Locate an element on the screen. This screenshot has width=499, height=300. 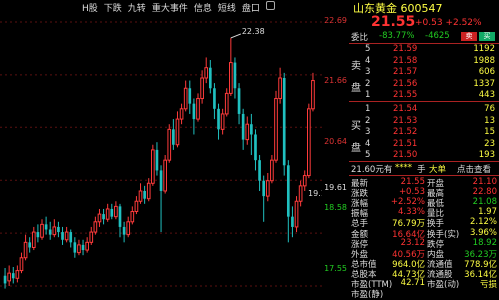
order-level: 3 is located at coordinates (368, 72).